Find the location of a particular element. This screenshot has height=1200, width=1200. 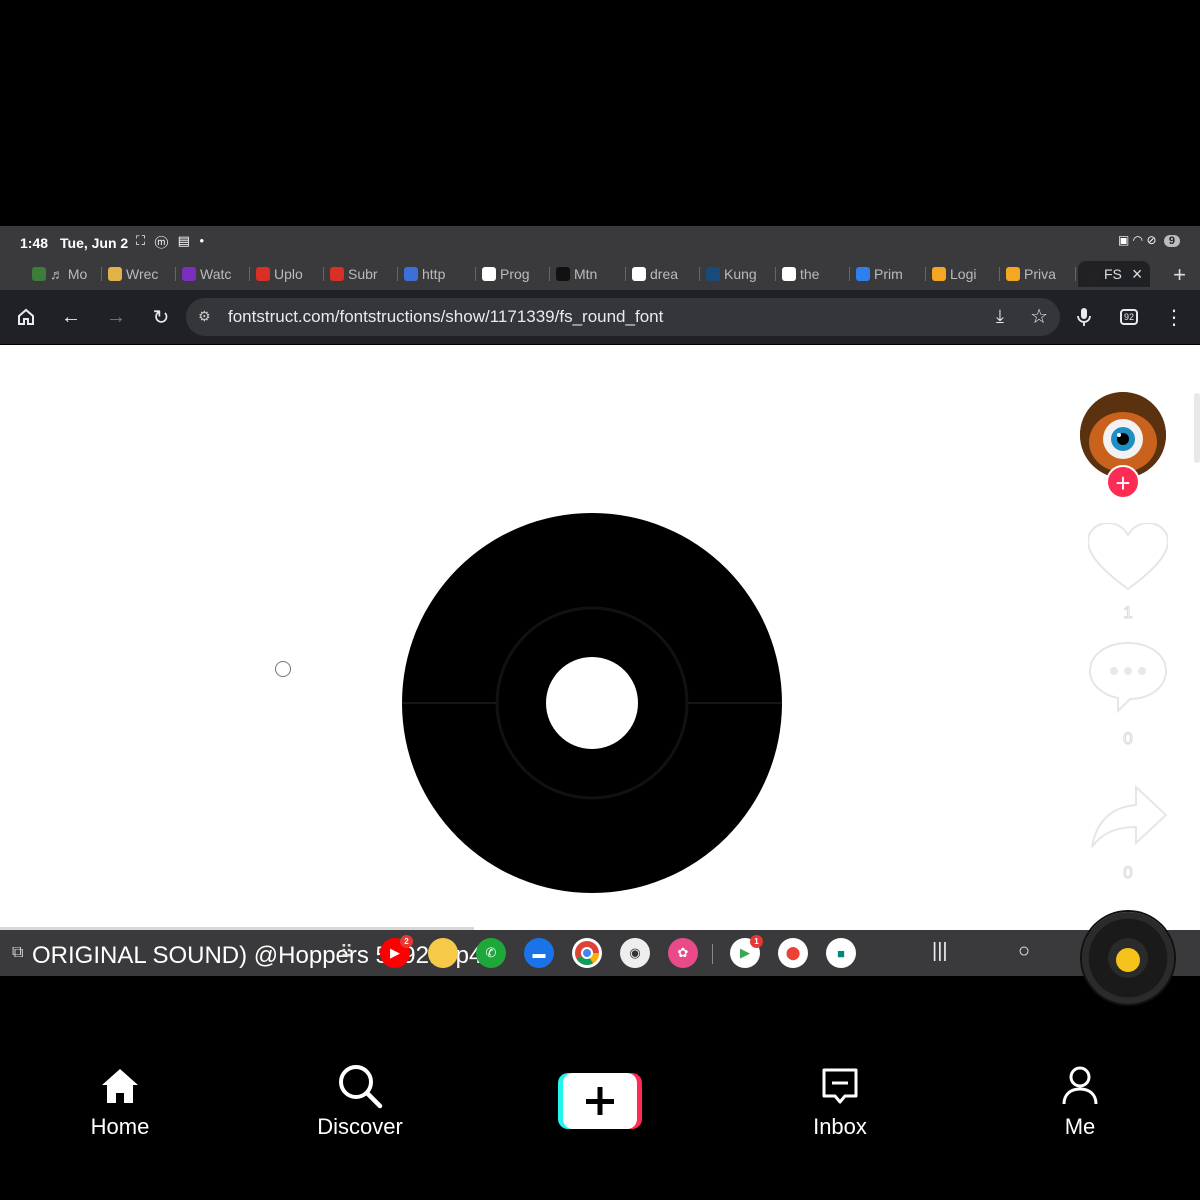

status-right-icons: ▣ ◠ ⊘ 9 is located at coordinates (1149, 240).